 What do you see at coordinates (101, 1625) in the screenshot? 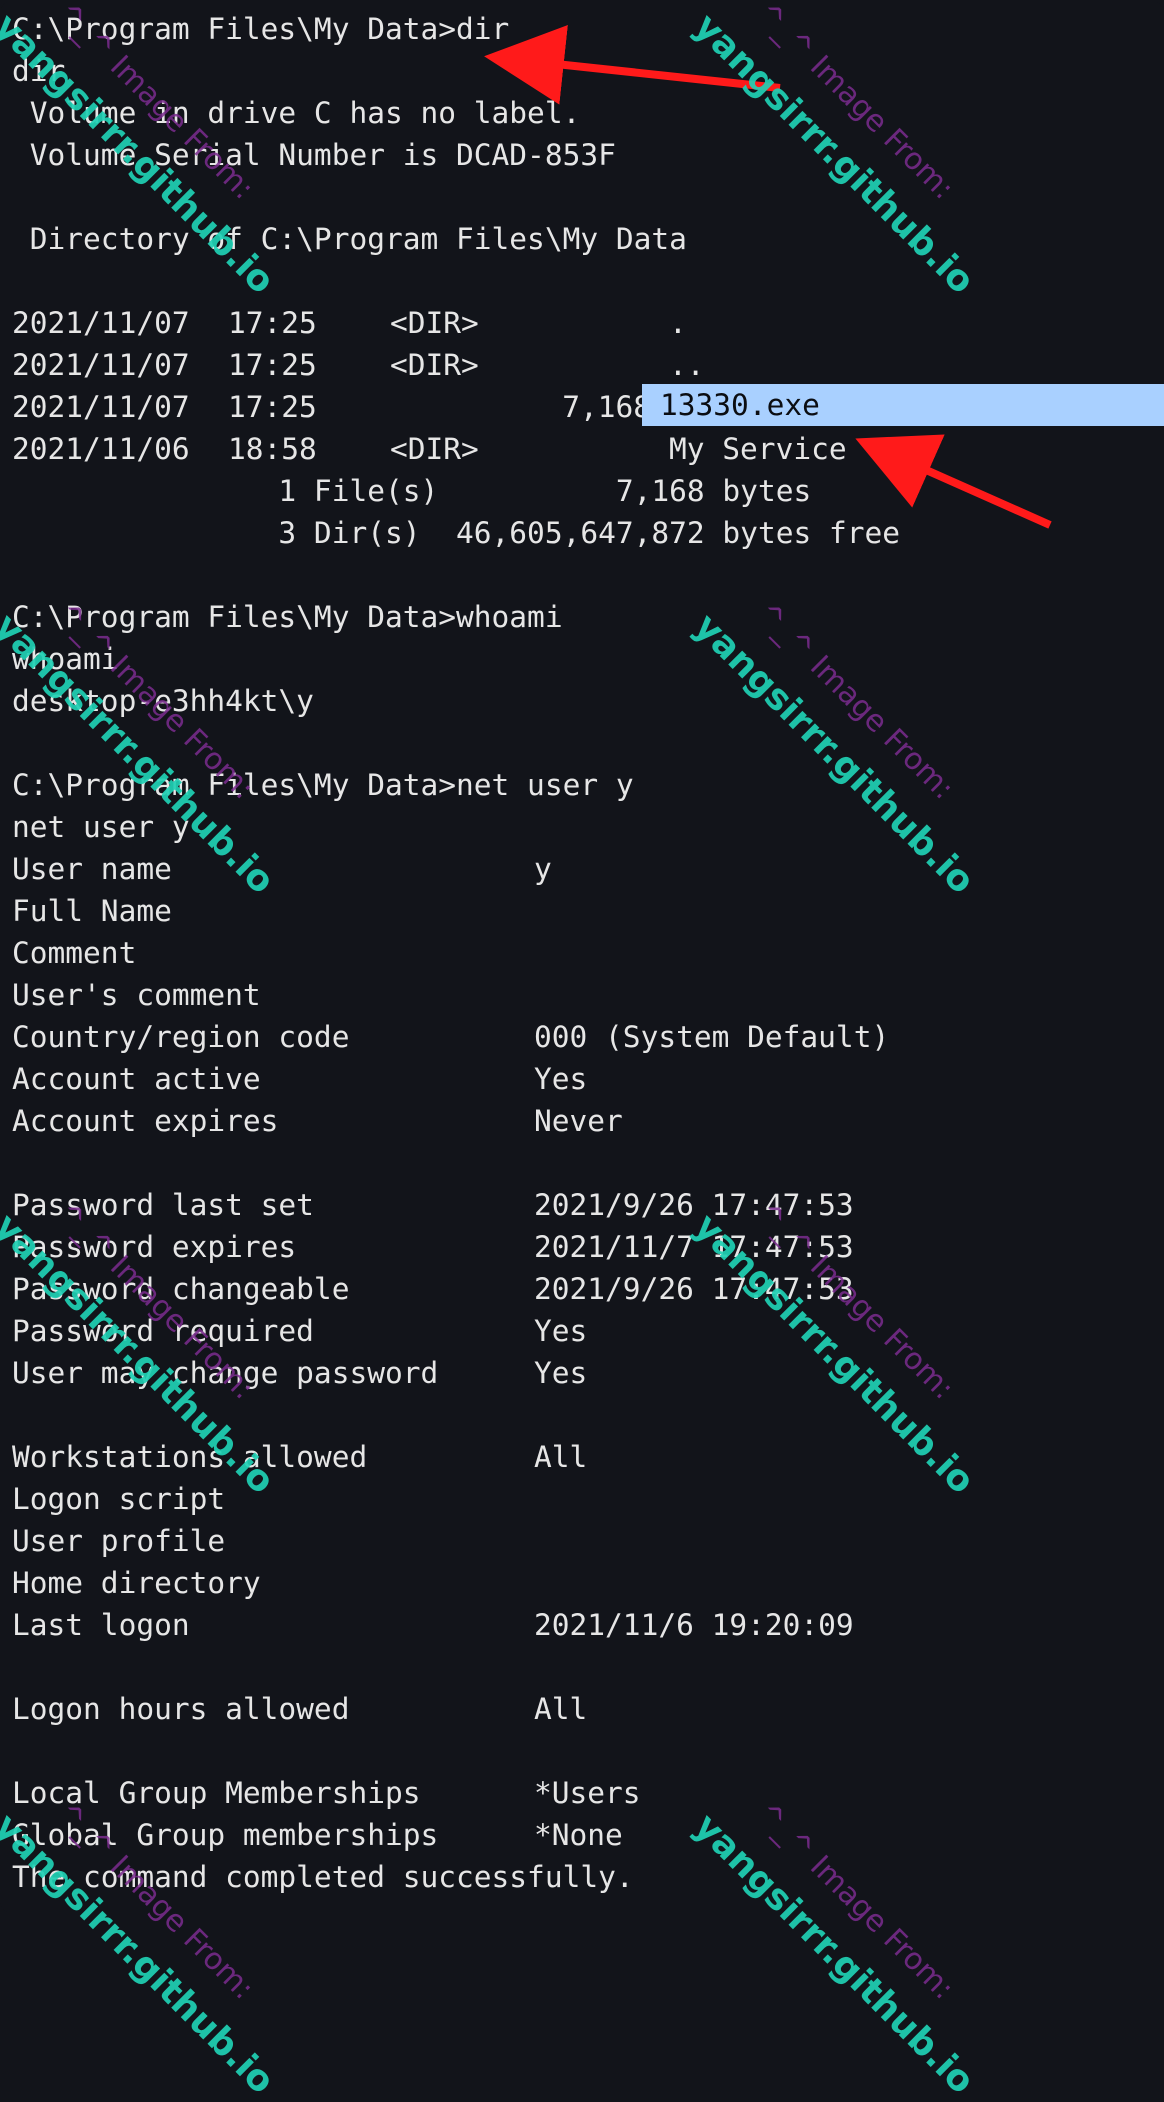
I see `field-label: Last logon` at bounding box center [101, 1625].